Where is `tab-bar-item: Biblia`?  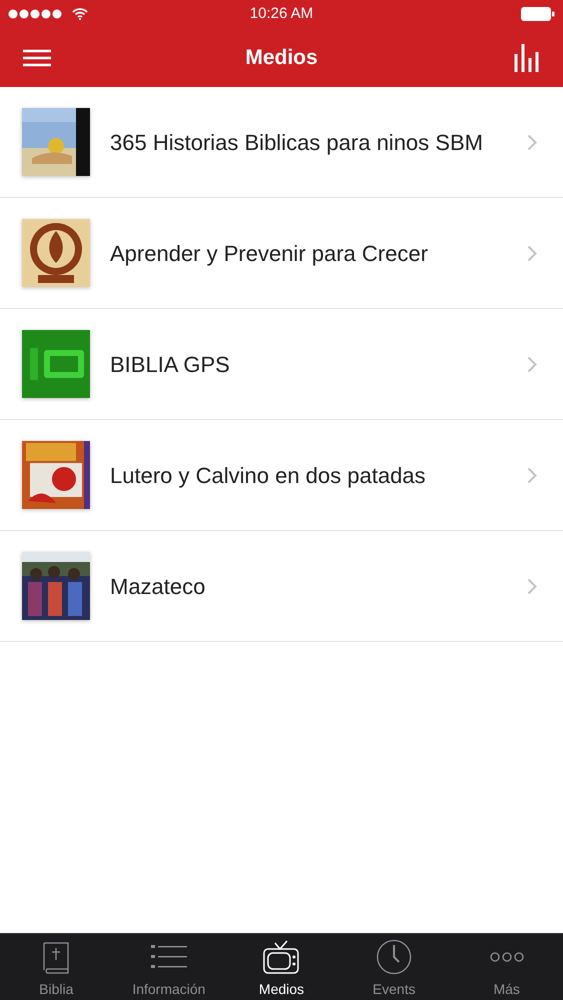
tab-bar-item: Biblia is located at coordinates (56, 967).